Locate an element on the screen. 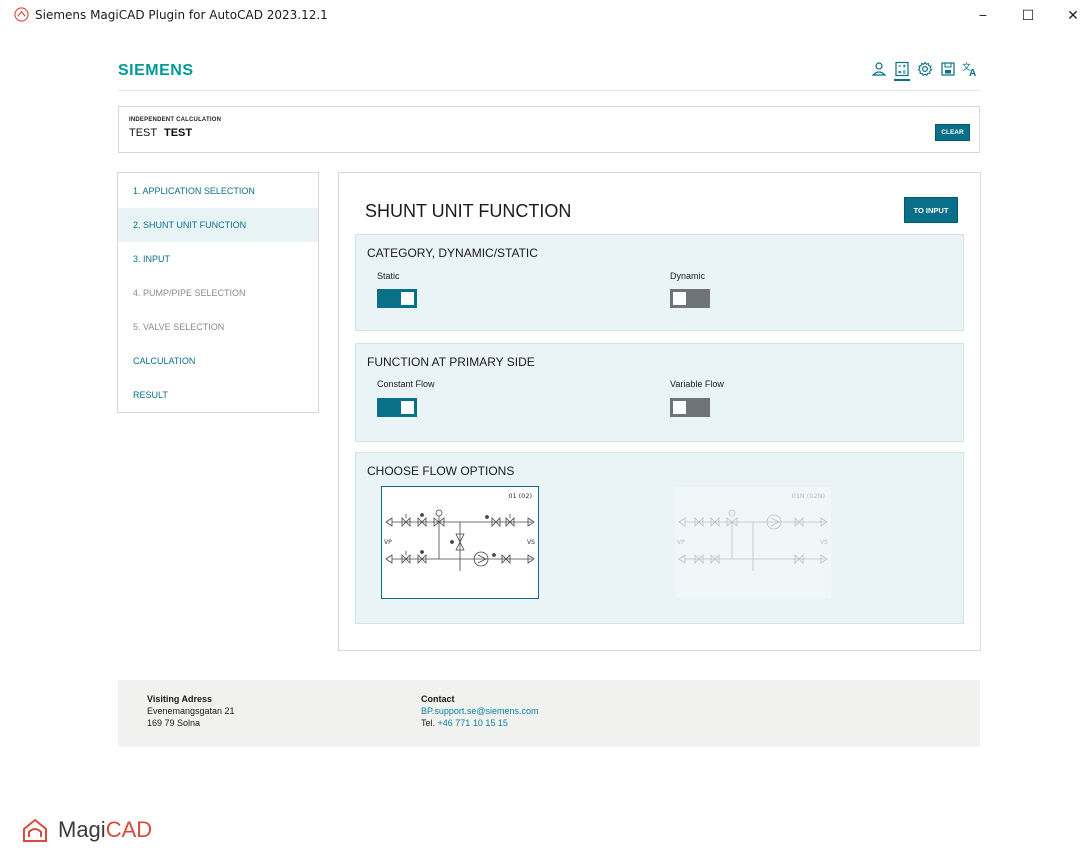 The image size is (1084, 859). sidebar-item-input: 3. INPUT is located at coordinates (218, 259).